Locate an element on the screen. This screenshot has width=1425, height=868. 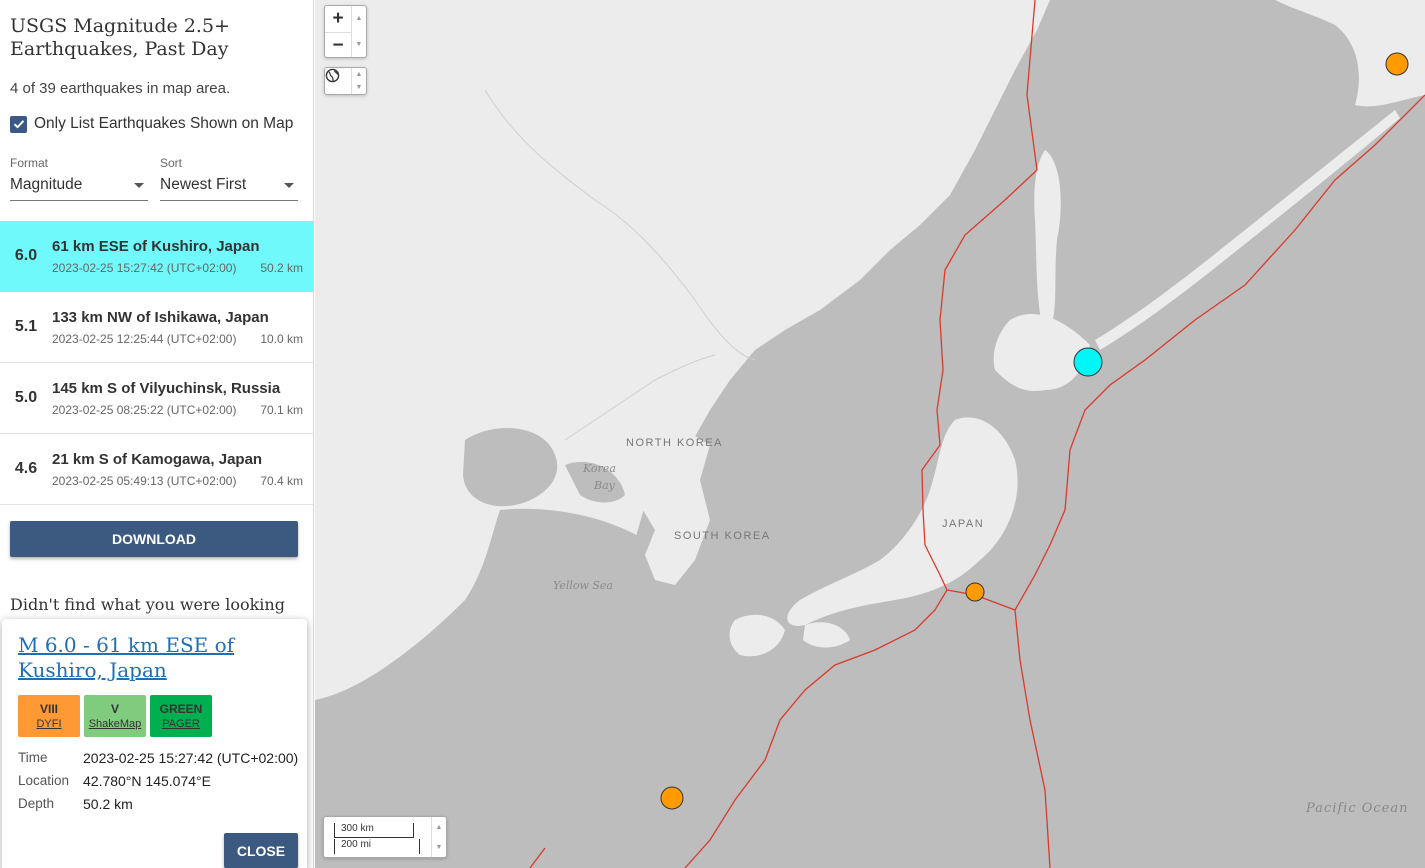
detail-depth-row: Depth 50.2 km is located at coordinates (162, 804).